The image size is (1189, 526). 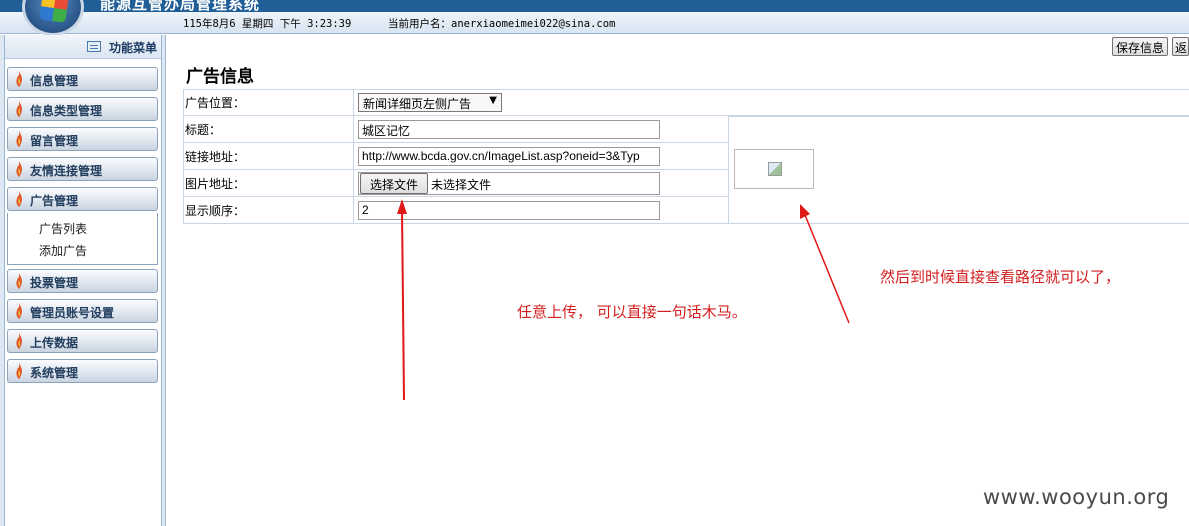 What do you see at coordinates (54, 201) in the screenshot?
I see `sidebar-item-label: 广告管理` at bounding box center [54, 201].